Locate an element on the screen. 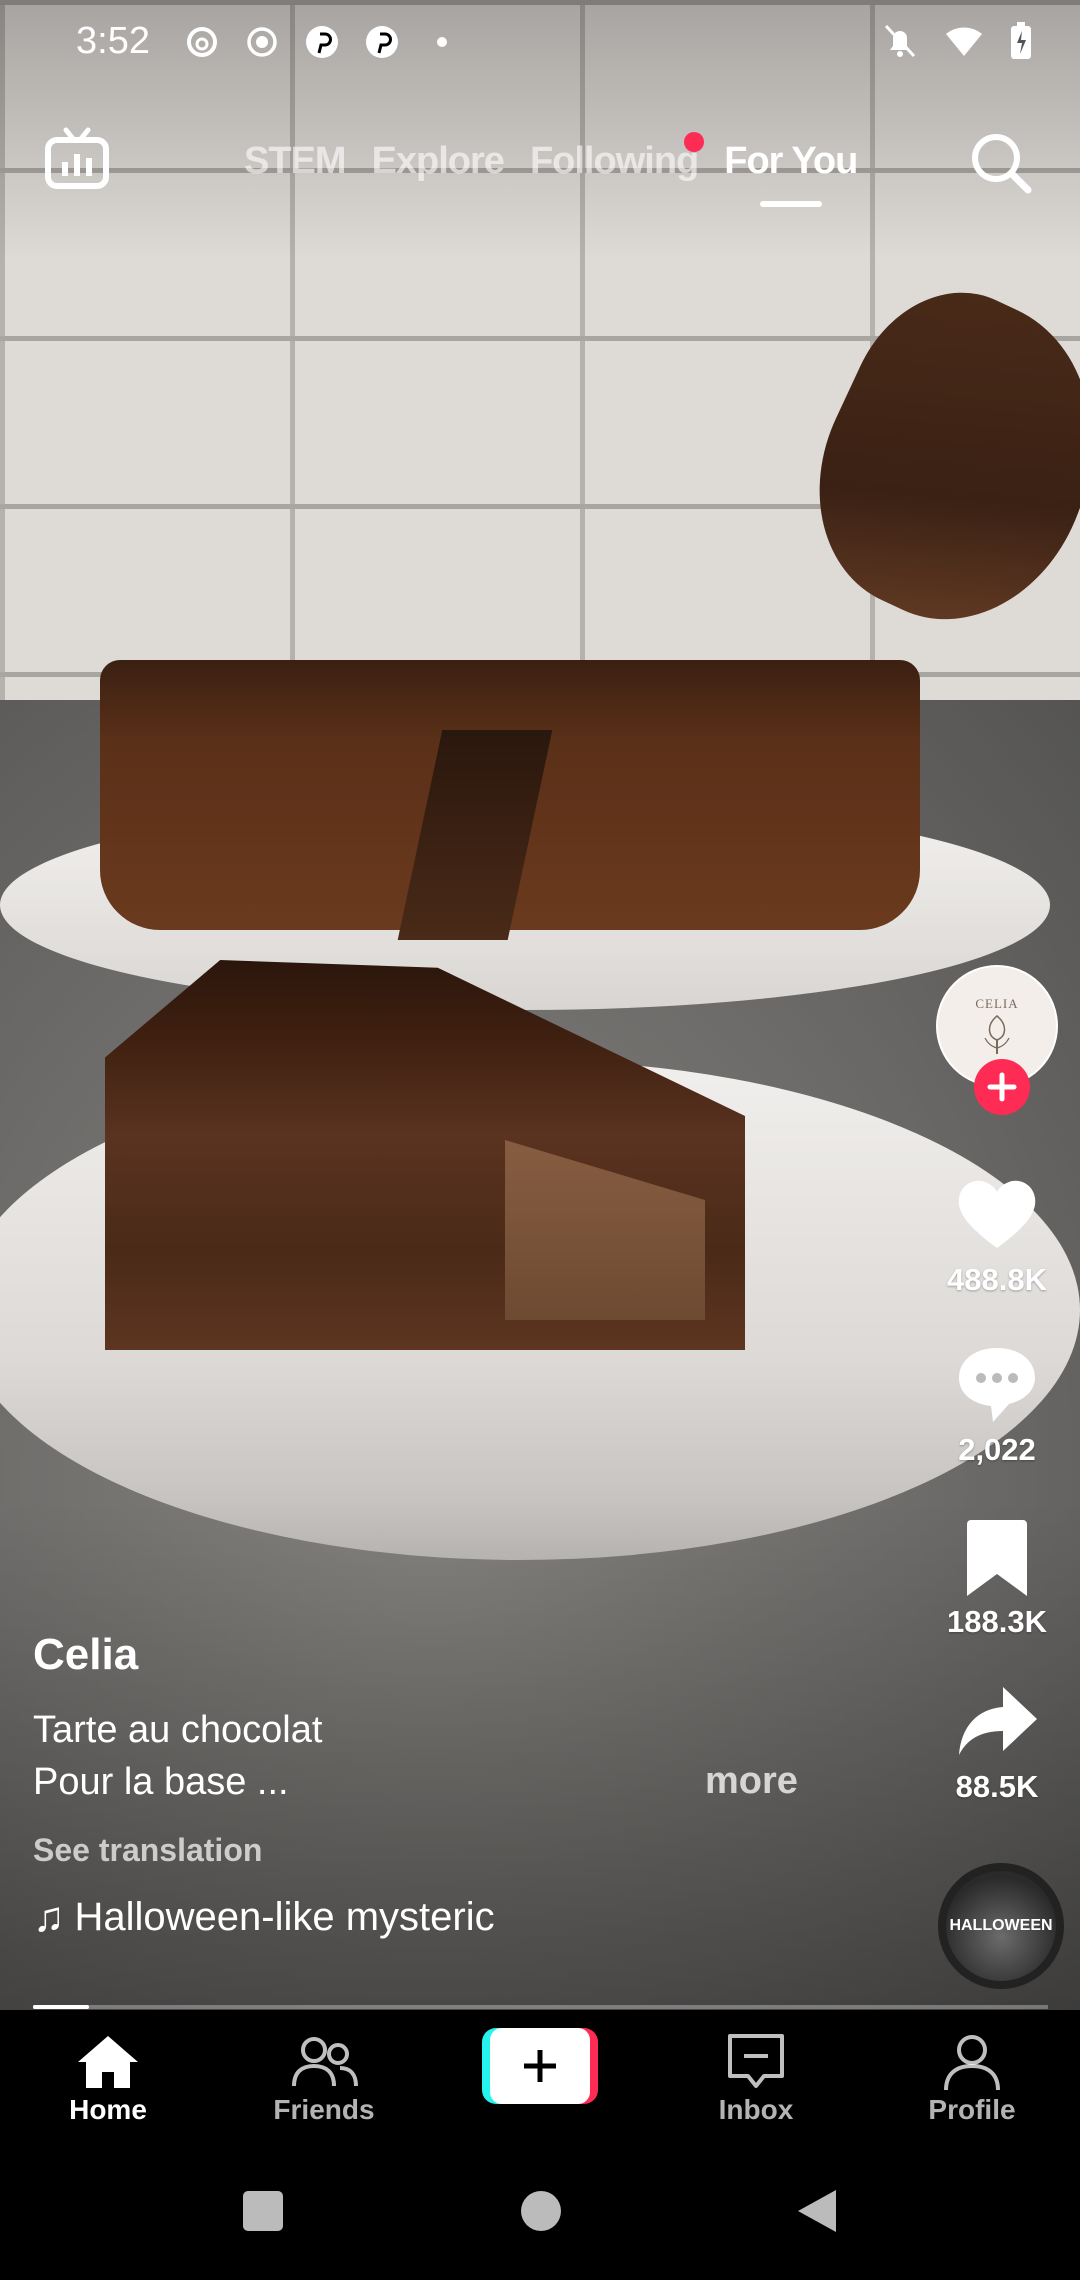  save-button: 188.3K is located at coordinates (997, 1576).